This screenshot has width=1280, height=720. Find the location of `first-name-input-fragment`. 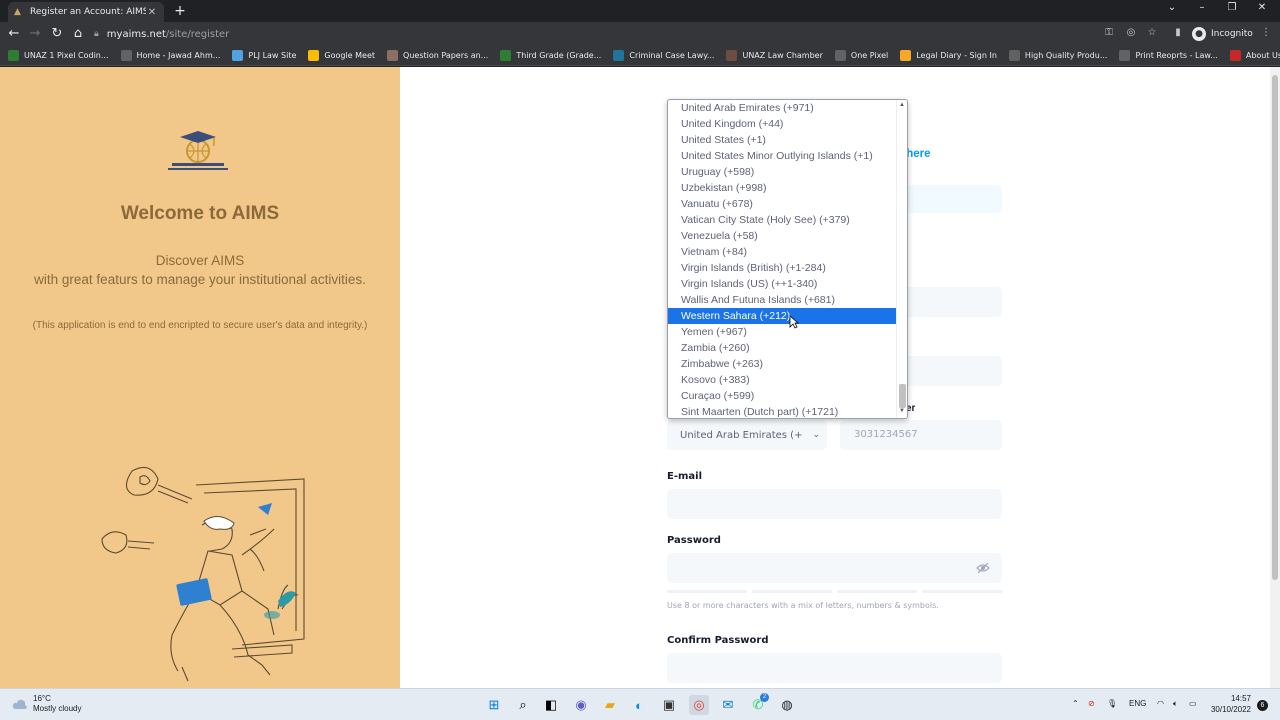

first-name-input-fragment is located at coordinates (951, 302).